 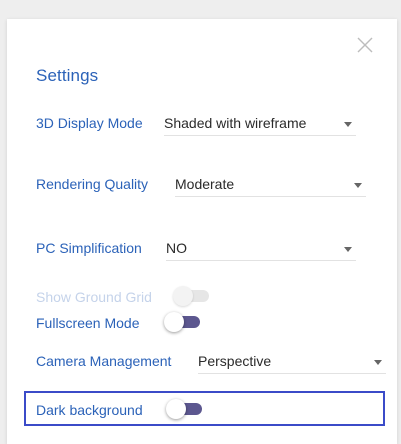 What do you see at coordinates (270, 185) in the screenshot?
I see `rendering-quality-select: Moderate` at bounding box center [270, 185].